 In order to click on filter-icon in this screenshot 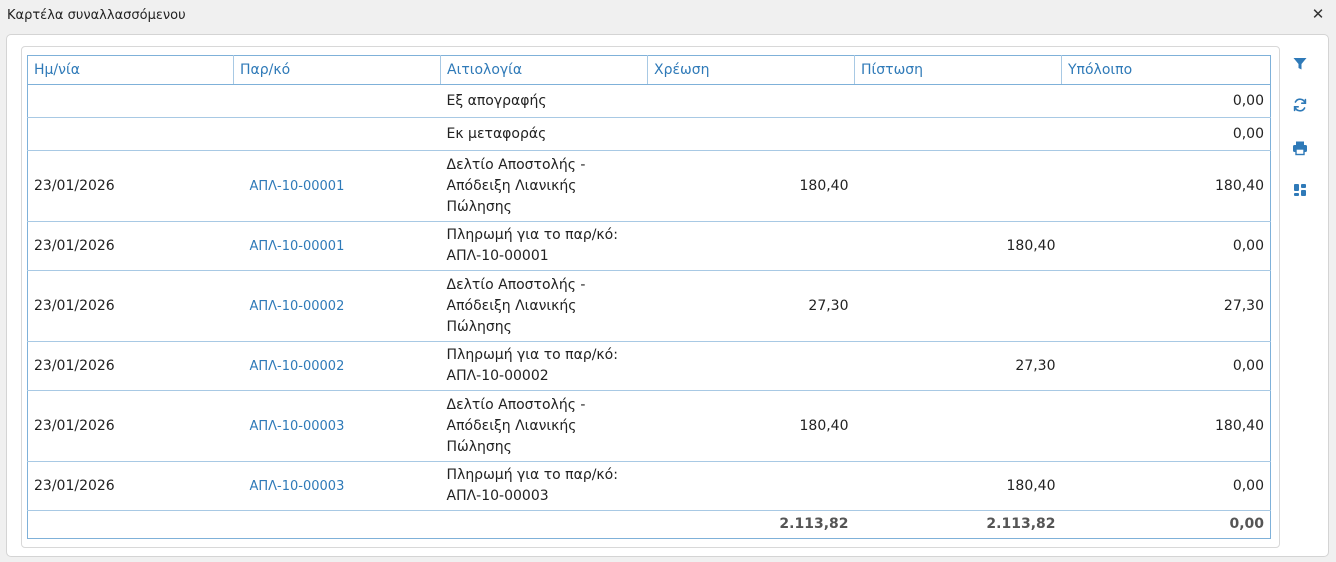, I will do `click(1300, 64)`.